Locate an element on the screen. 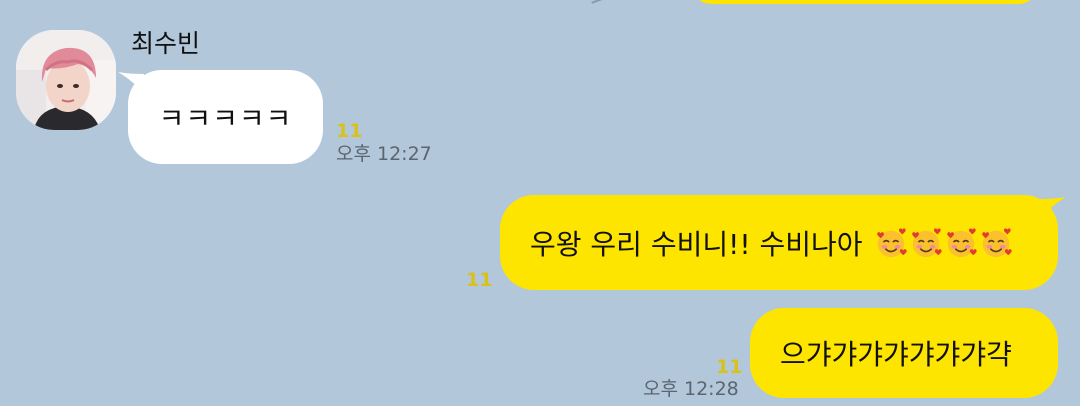 This screenshot has height=406, width=1080. incoming-message-text: ㅋㅋㅋㅋㅋ is located at coordinates (225, 118).